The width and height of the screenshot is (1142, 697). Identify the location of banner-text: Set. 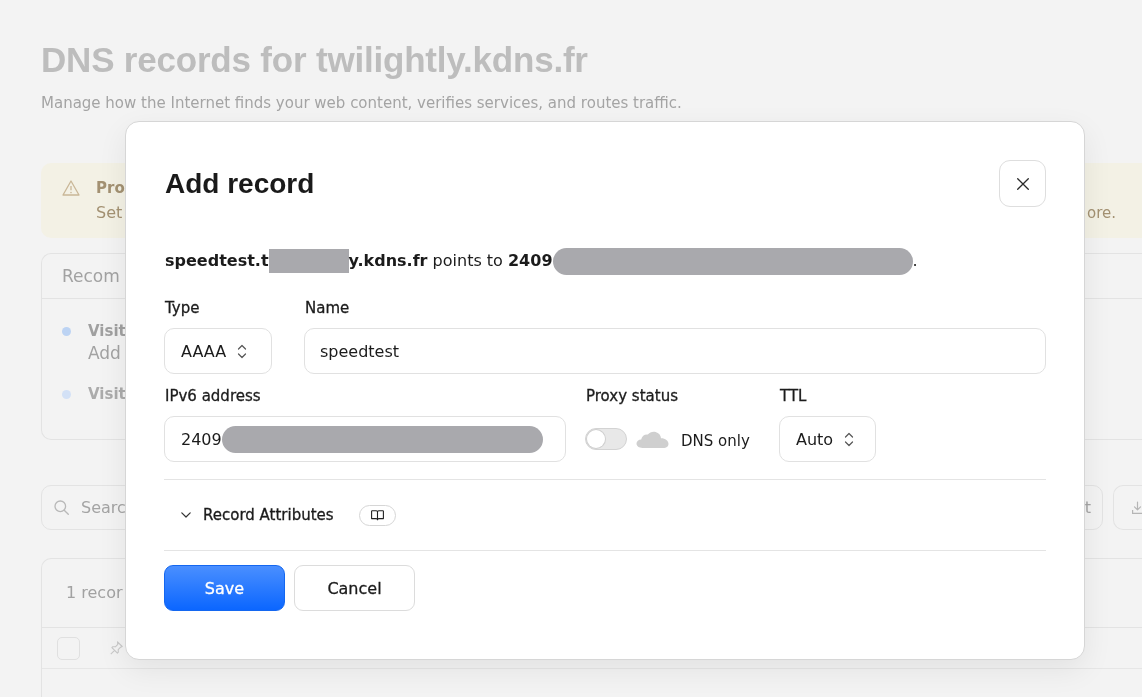
(110, 213).